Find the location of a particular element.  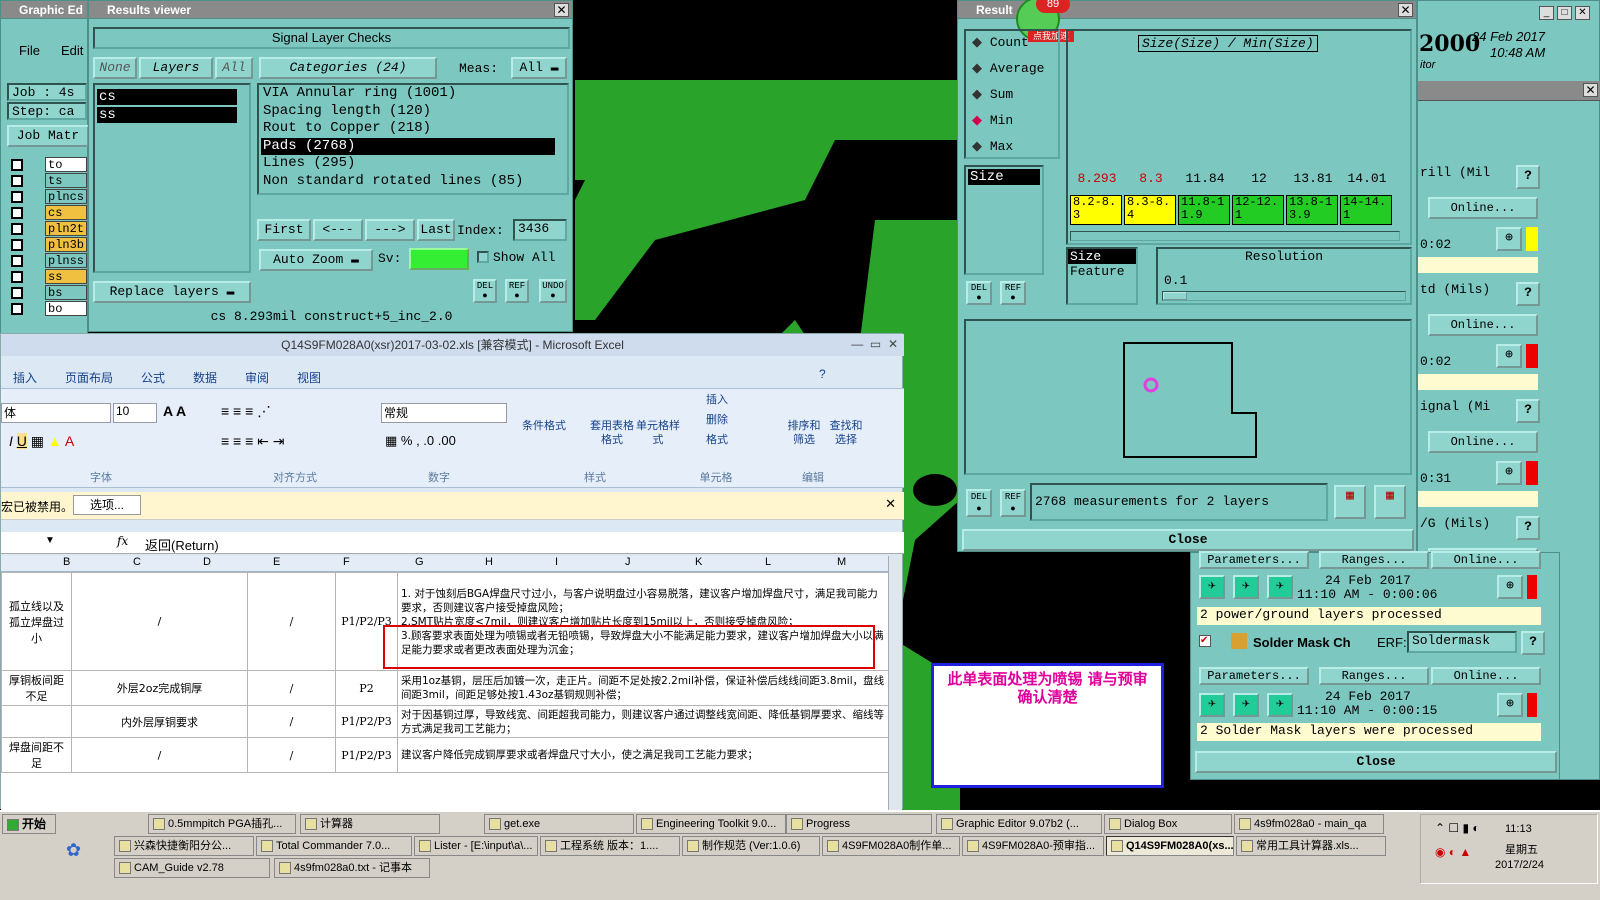

ribbon-button: 排序和筛选 is located at coordinates (804, 433).